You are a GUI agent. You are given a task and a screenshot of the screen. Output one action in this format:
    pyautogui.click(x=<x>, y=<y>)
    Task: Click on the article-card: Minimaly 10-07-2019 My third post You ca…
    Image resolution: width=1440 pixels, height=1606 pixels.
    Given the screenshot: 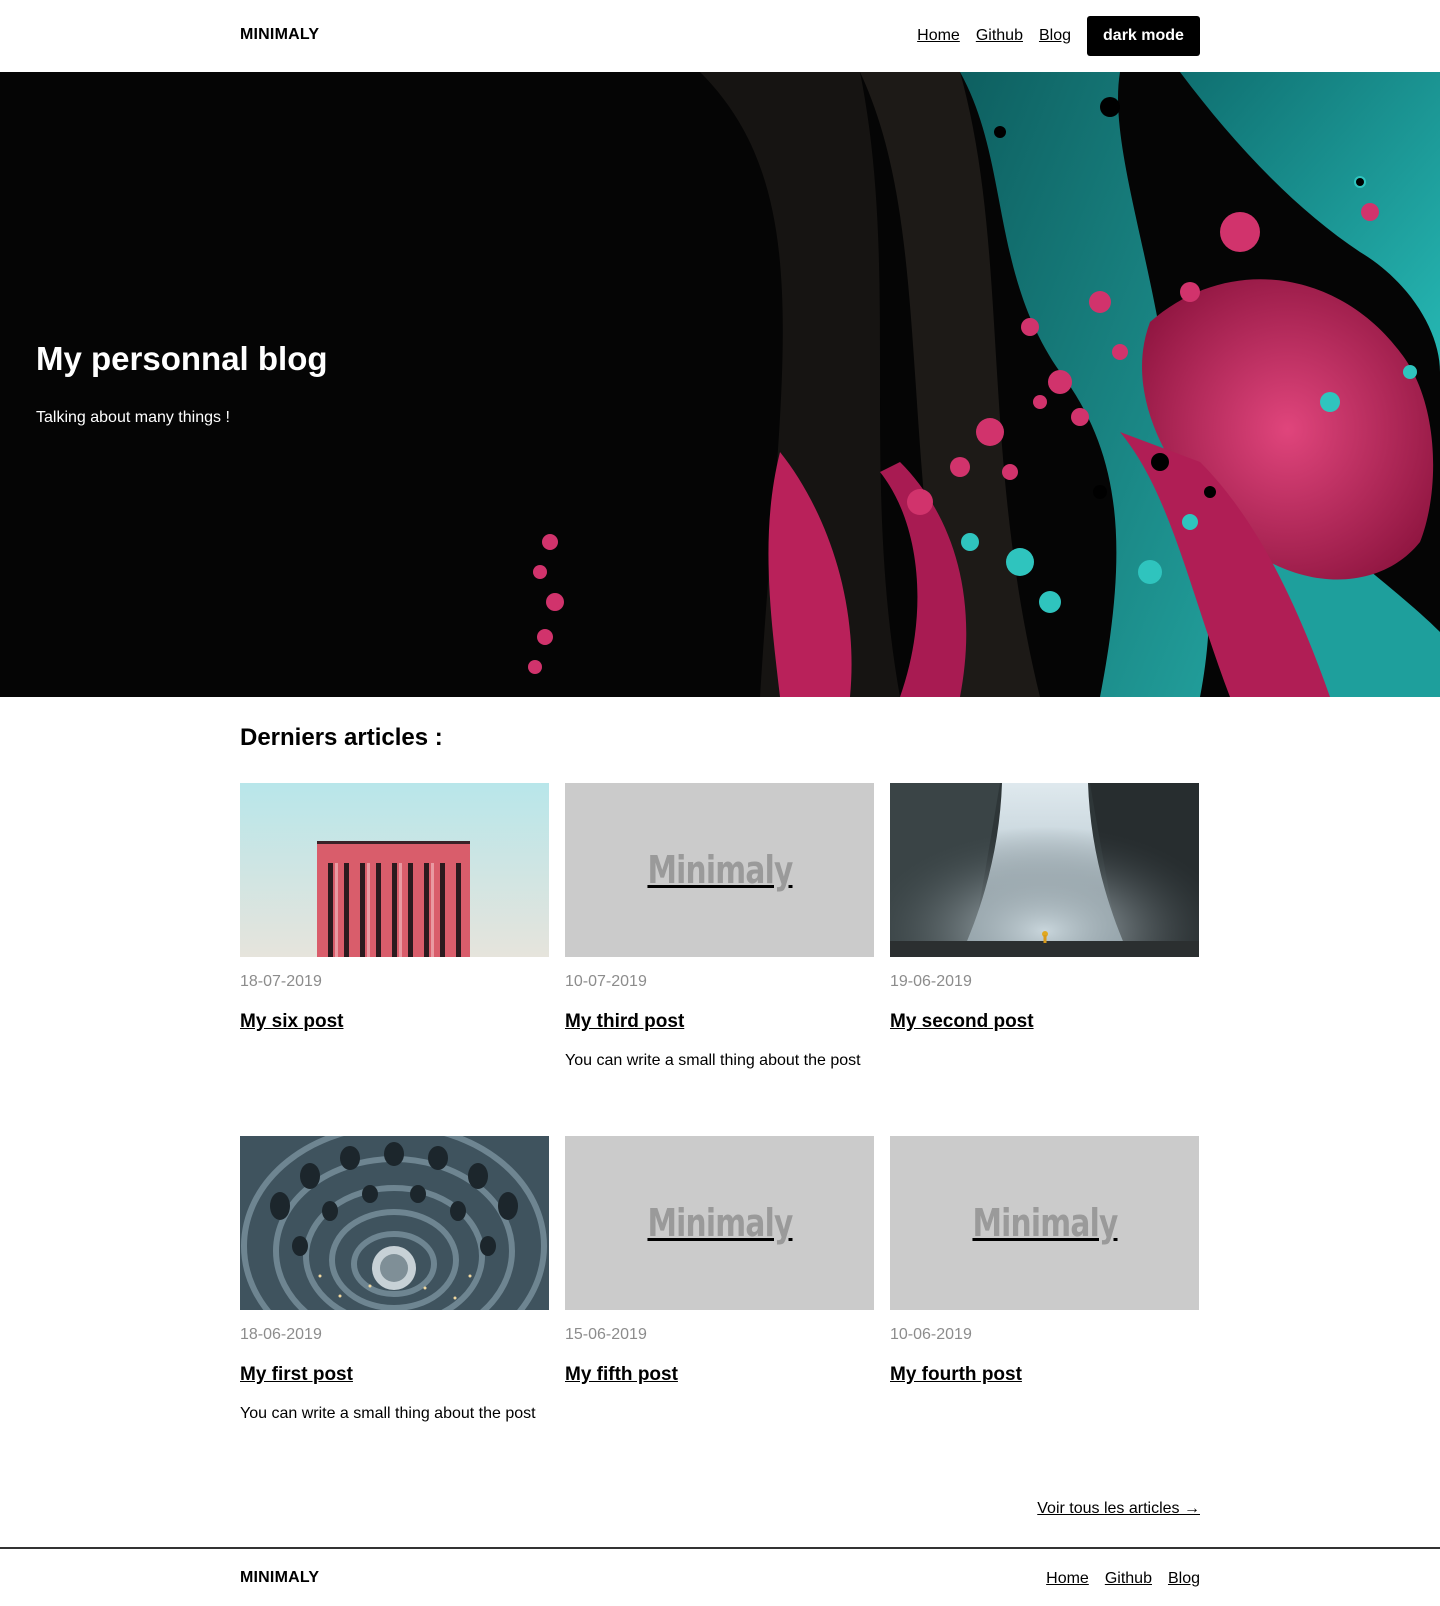 What is the action you would take?
    pyautogui.click(x=719, y=959)
    